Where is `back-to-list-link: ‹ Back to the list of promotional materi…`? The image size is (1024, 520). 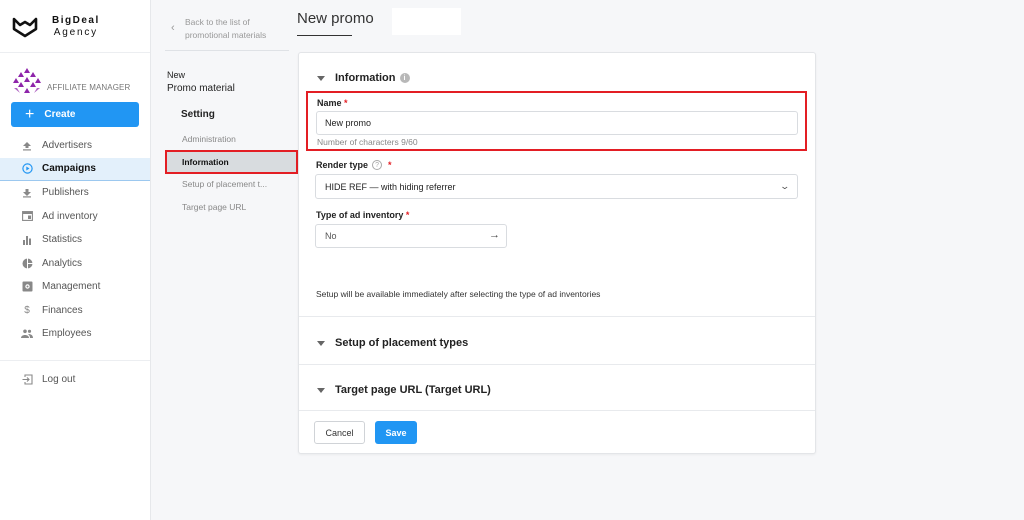 back-to-list-link: ‹ Back to the list of promotional materi… is located at coordinates (218, 29).